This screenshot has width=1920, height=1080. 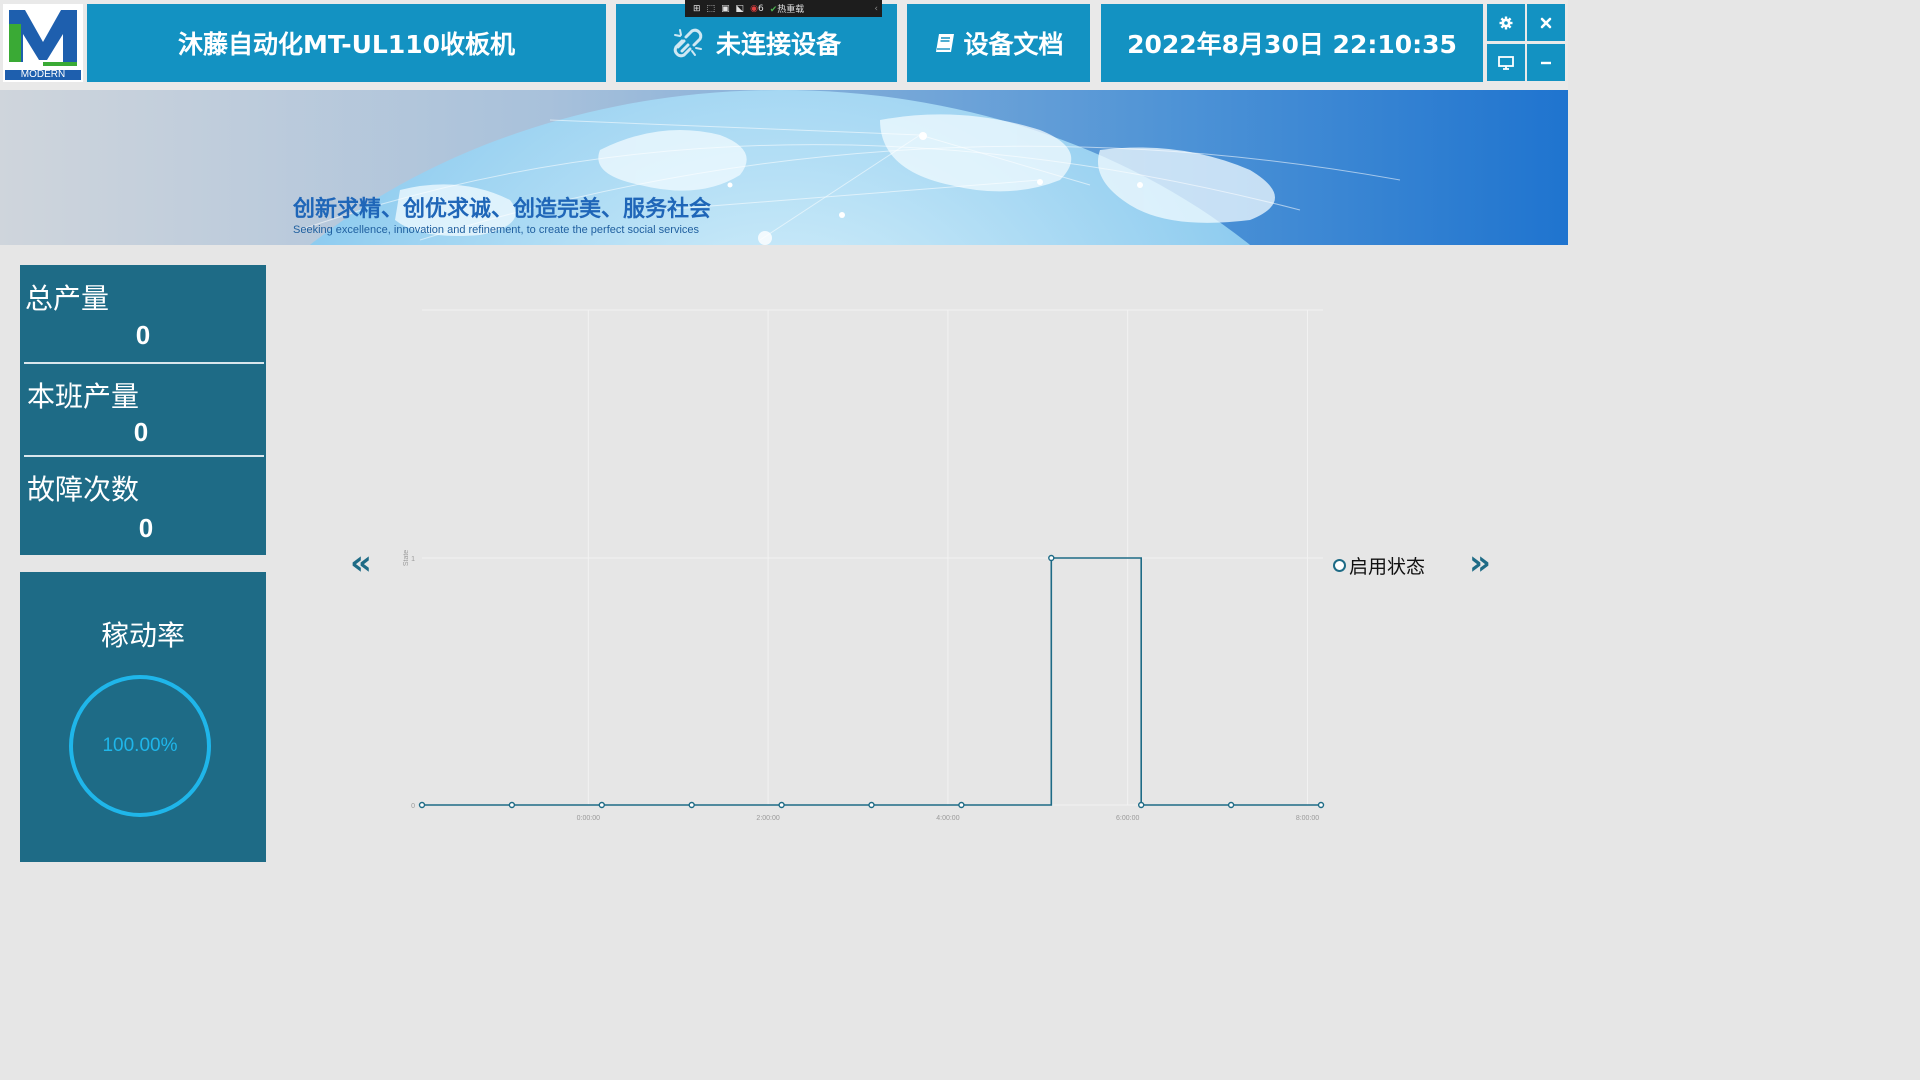 I want to click on x-tick-label: 4:00:00, so click(x=947, y=818).